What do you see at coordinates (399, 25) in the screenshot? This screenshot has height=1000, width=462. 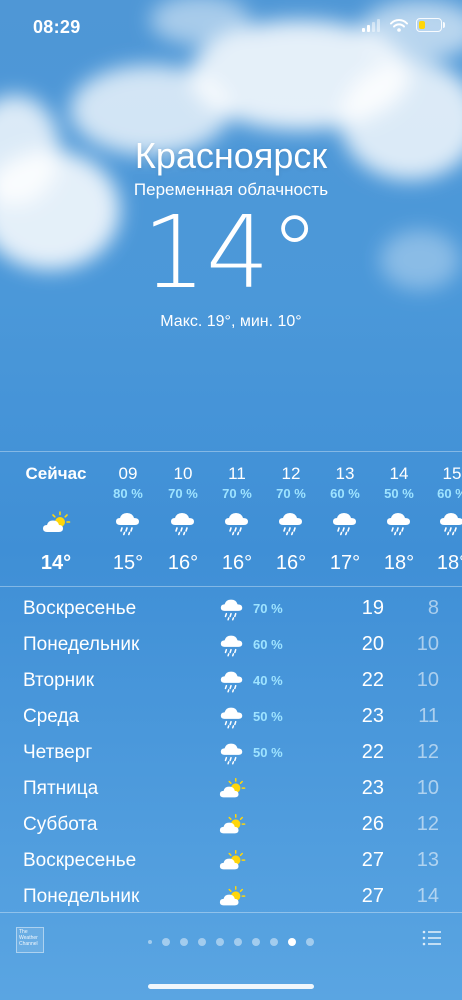 I see `wifi-icon` at bounding box center [399, 25].